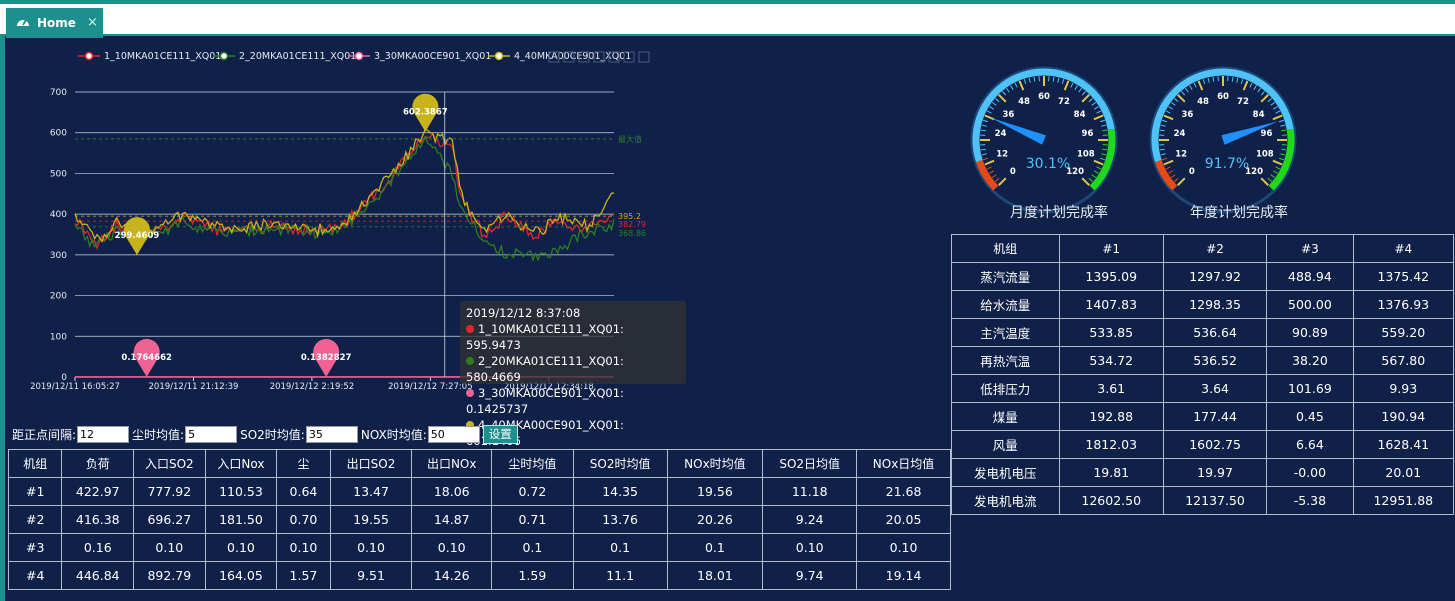 The width and height of the screenshot is (1455, 601). What do you see at coordinates (35, 519) in the screenshot?
I see `table-cell: #2` at bounding box center [35, 519].